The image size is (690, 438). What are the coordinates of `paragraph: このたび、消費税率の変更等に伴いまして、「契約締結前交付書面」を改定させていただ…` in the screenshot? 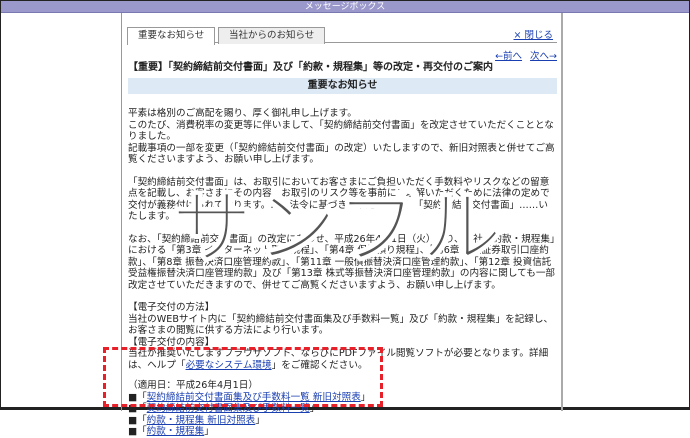 It's located at (341, 131).